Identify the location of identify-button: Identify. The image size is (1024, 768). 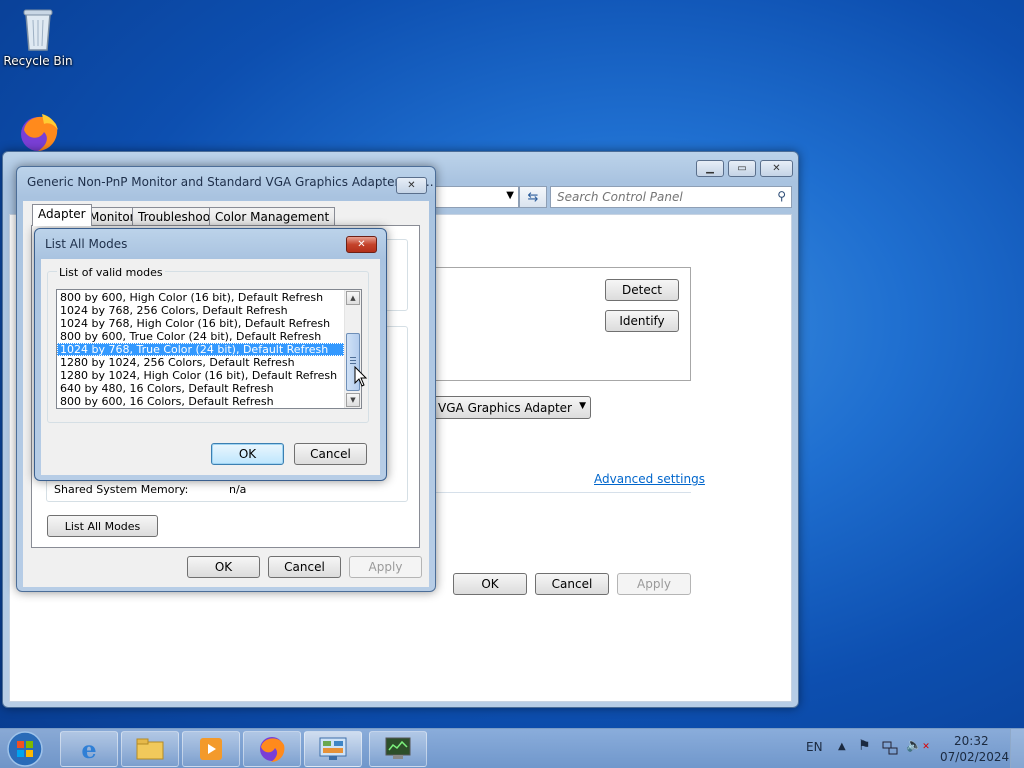
(642, 321).